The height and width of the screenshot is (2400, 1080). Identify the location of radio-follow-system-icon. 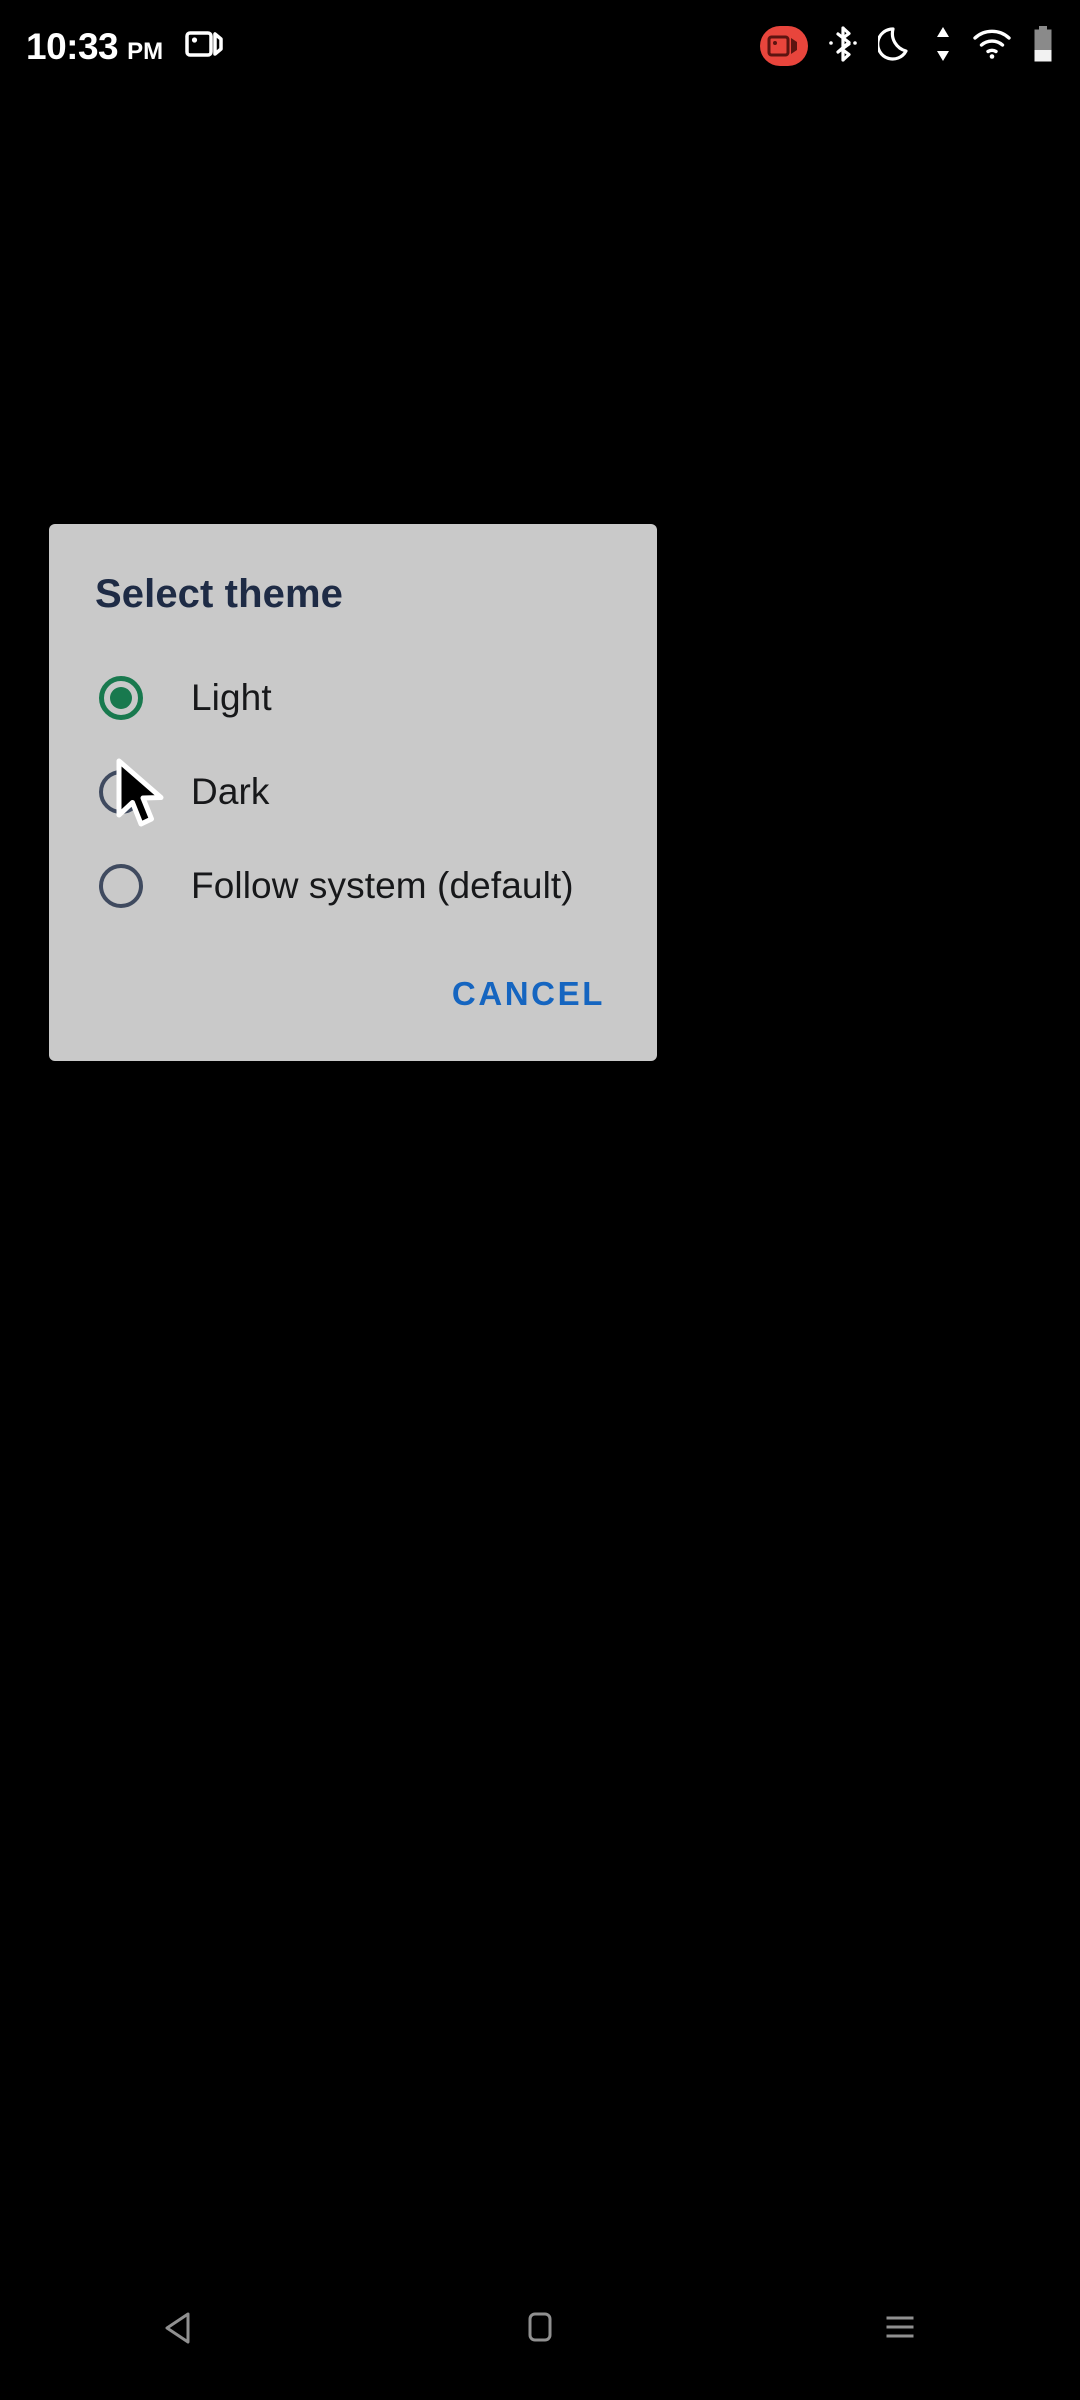
(121, 886).